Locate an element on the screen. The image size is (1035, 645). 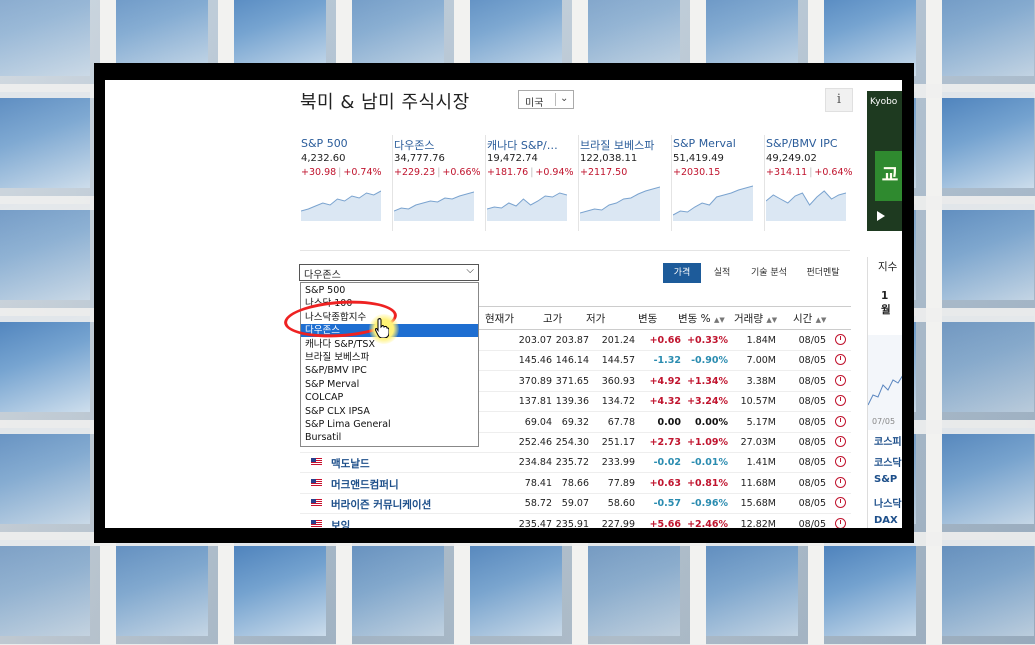
cell-low: 251.17 is located at coordinates (618, 442).